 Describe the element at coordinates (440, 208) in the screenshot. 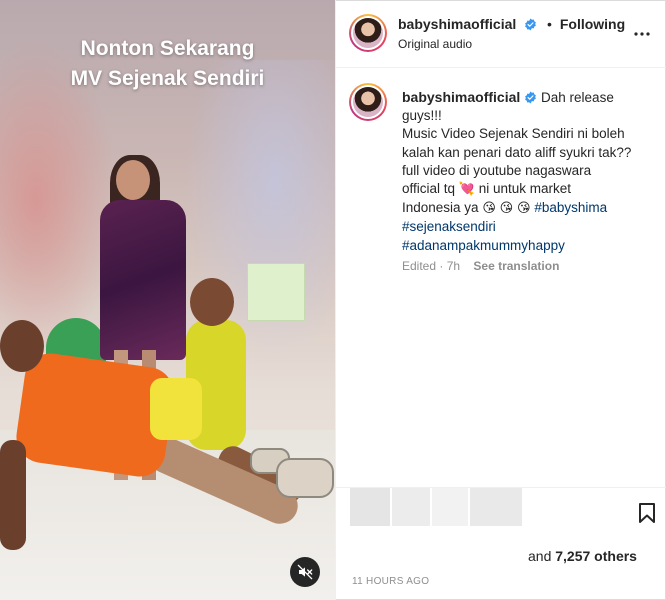

I see `caption-line: Indonesia ya` at that location.